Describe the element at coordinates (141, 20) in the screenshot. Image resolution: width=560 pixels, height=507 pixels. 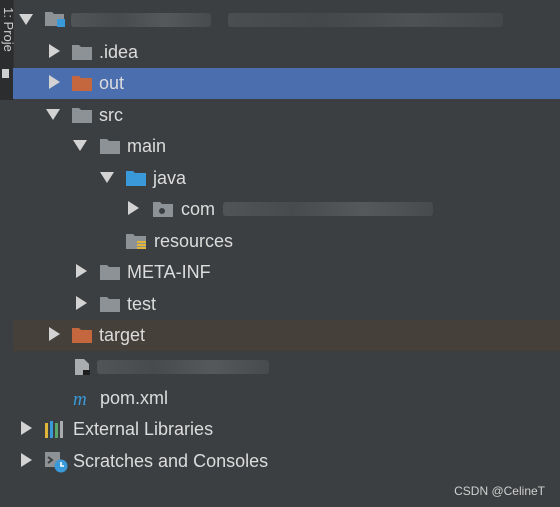
I see `redacted-project-name` at that location.